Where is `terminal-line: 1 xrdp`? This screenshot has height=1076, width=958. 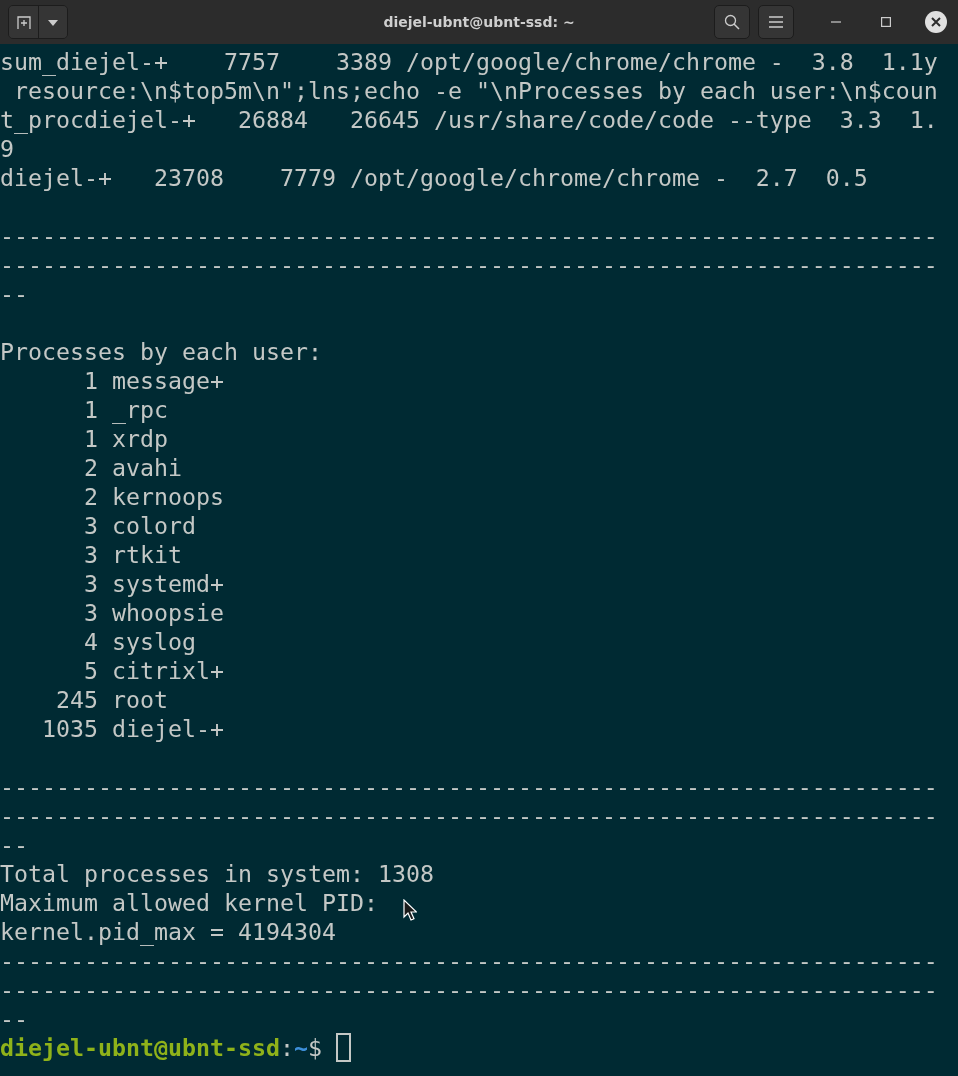 terminal-line: 1 xrdp is located at coordinates (125, 438).